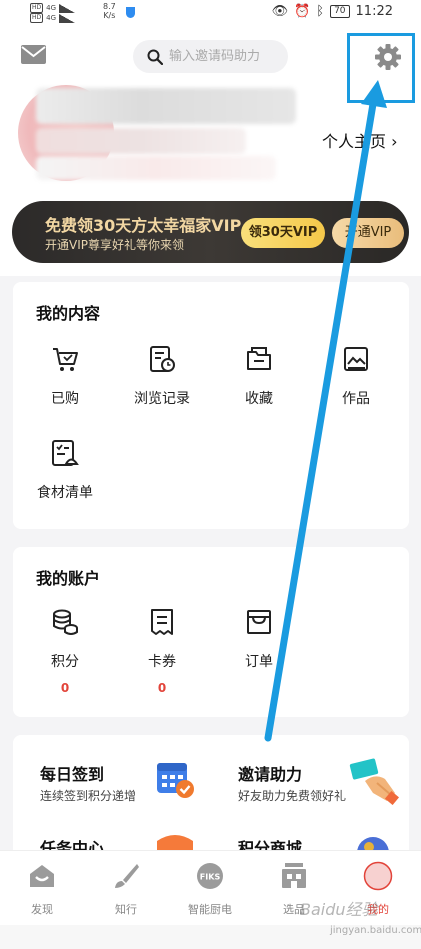 The width and height of the screenshot is (421, 949). Describe the element at coordinates (175, 779) in the screenshot. I see `calendar-icon` at that location.